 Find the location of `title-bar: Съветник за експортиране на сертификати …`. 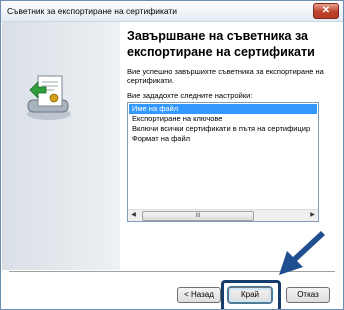

title-bar: Съветник за експортиране на сертификати … is located at coordinates (172, 11).